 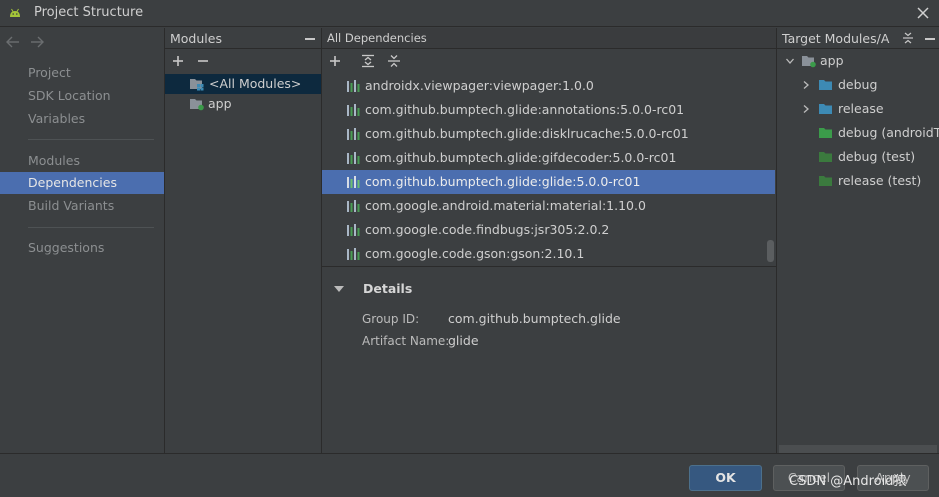 I want to click on nav-item-sdk-location: SDK Location, so click(x=82, y=96).